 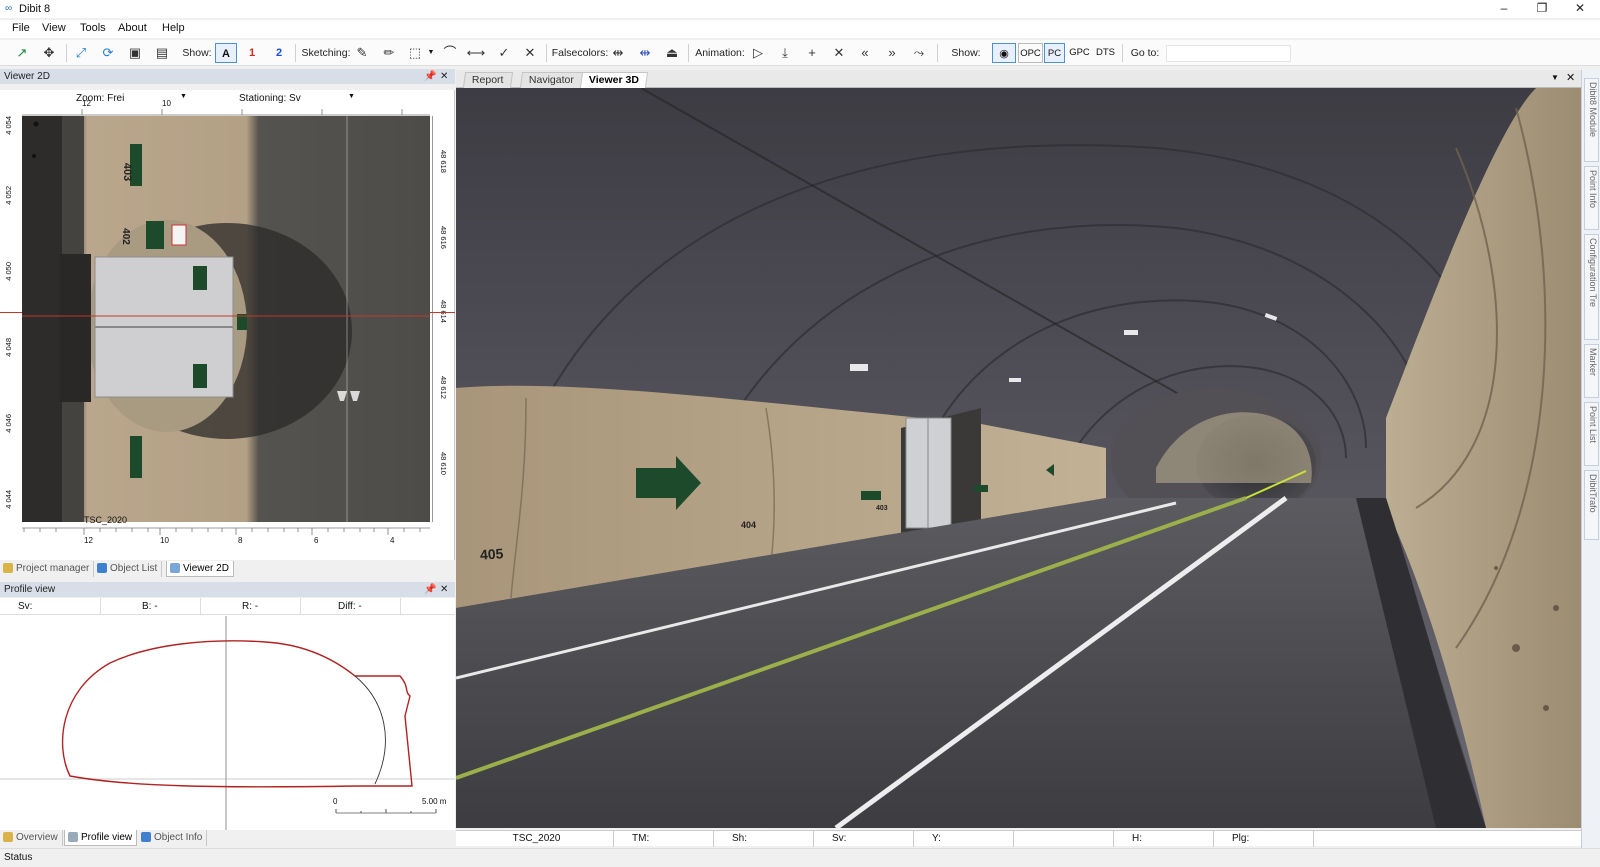 What do you see at coordinates (415, 53) in the screenshot?
I see `sketch-area-icon: ⬚` at bounding box center [415, 53].